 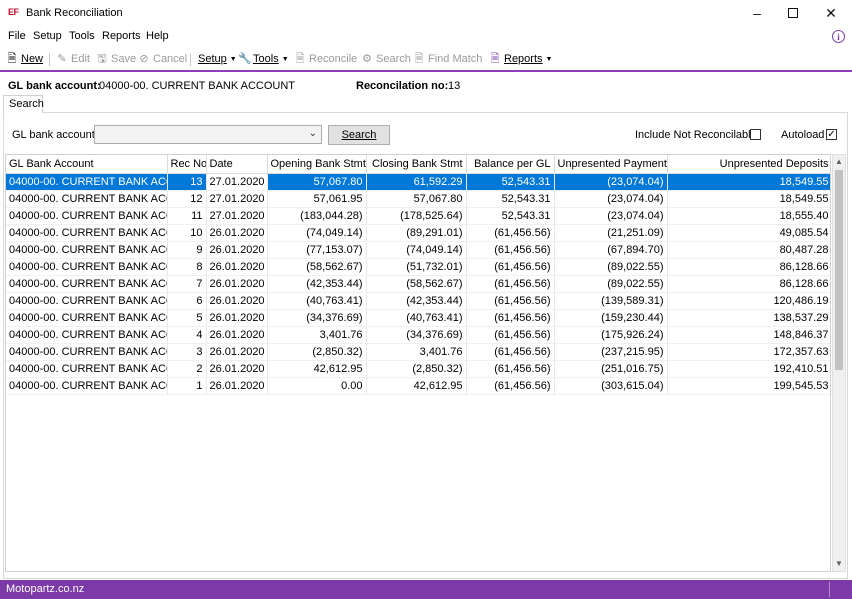 I want to click on cell-unpresented-payments: (159,230.44), so click(x=611, y=318).